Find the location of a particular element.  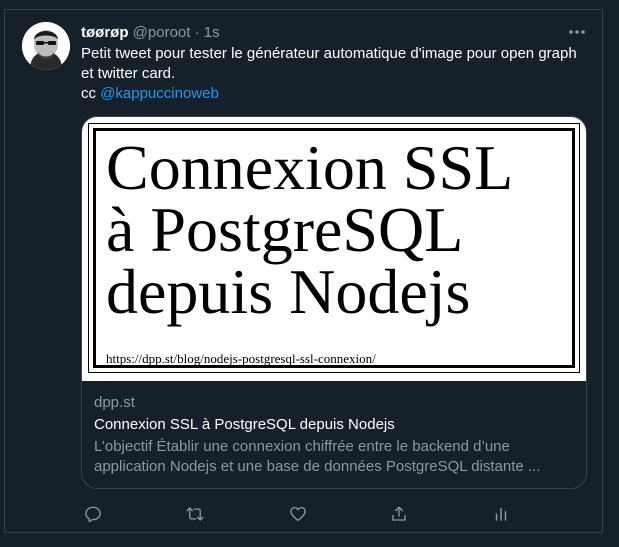

reply-button is located at coordinates (93, 514).